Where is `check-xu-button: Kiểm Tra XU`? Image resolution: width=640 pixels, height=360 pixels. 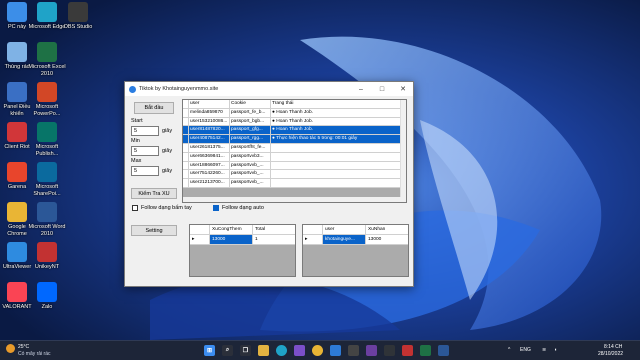
check-xu-button: Kiểm Tra XU is located at coordinates (154, 193).